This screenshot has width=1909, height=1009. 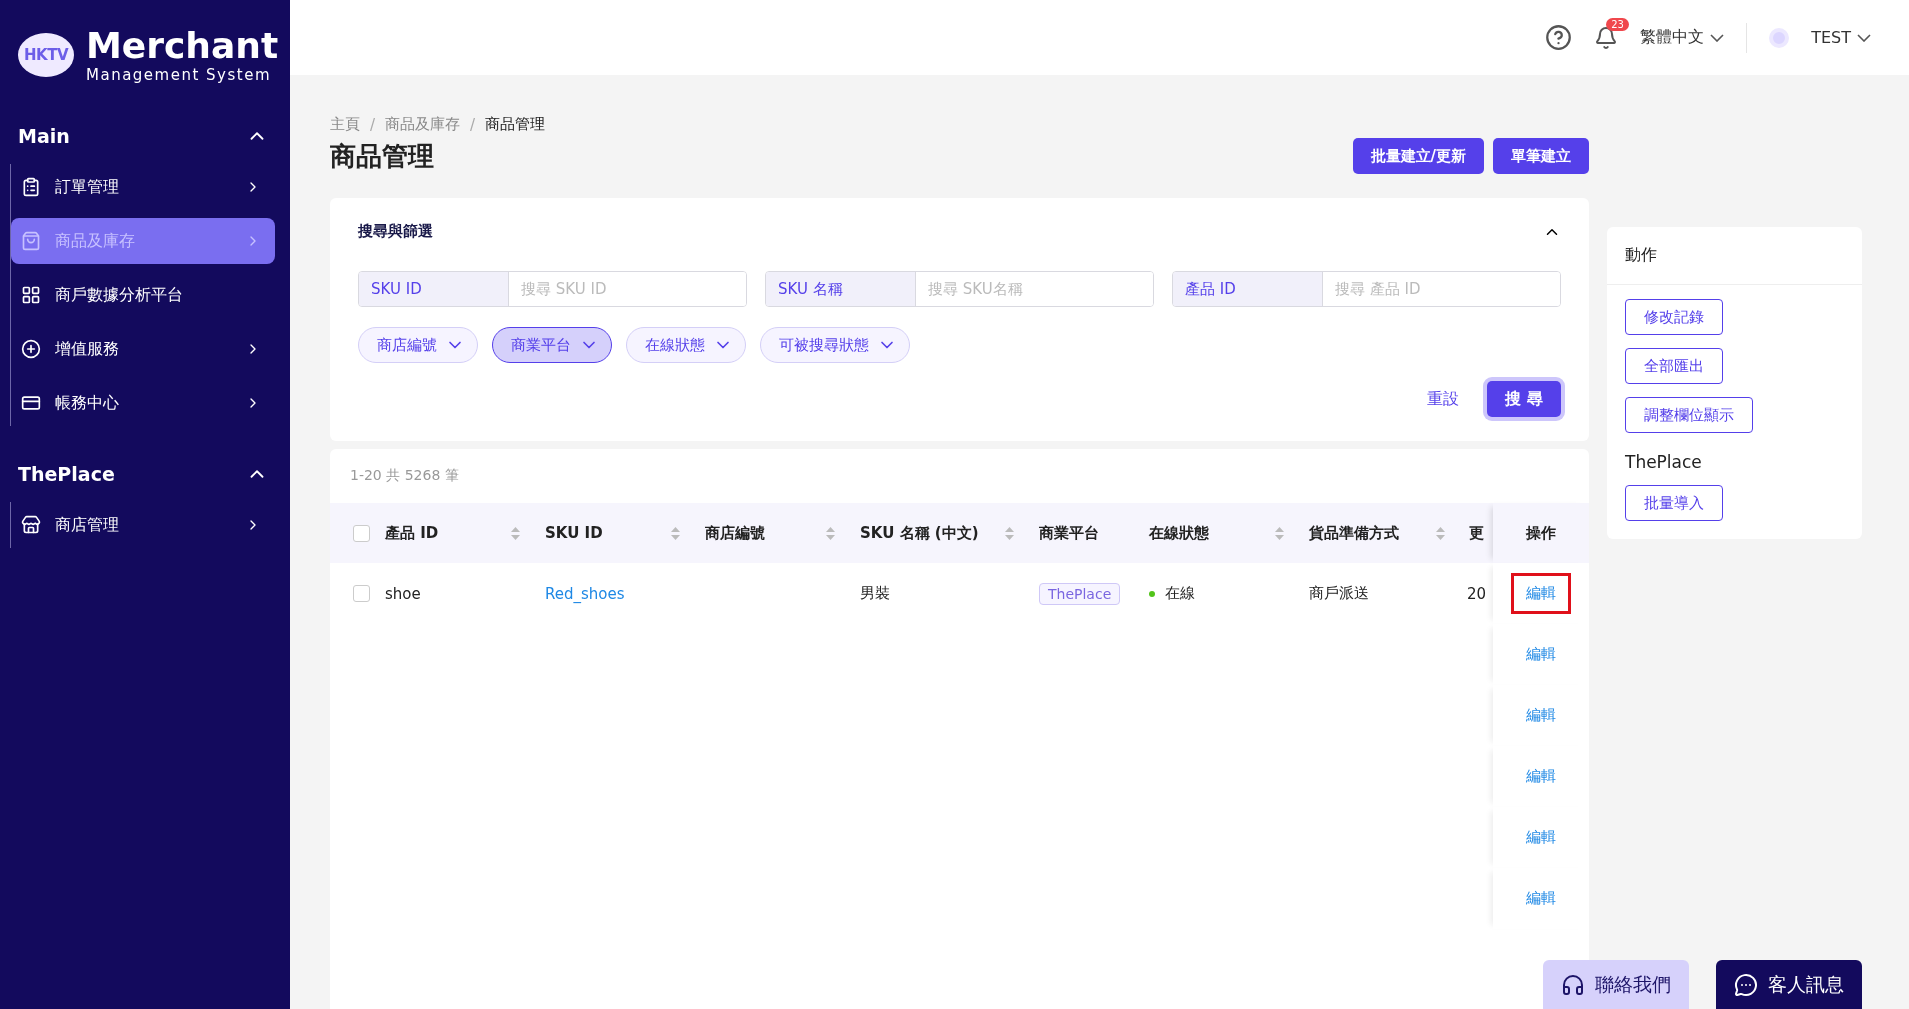 What do you see at coordinates (574, 533) in the screenshot?
I see `column-header: SKU ID` at bounding box center [574, 533].